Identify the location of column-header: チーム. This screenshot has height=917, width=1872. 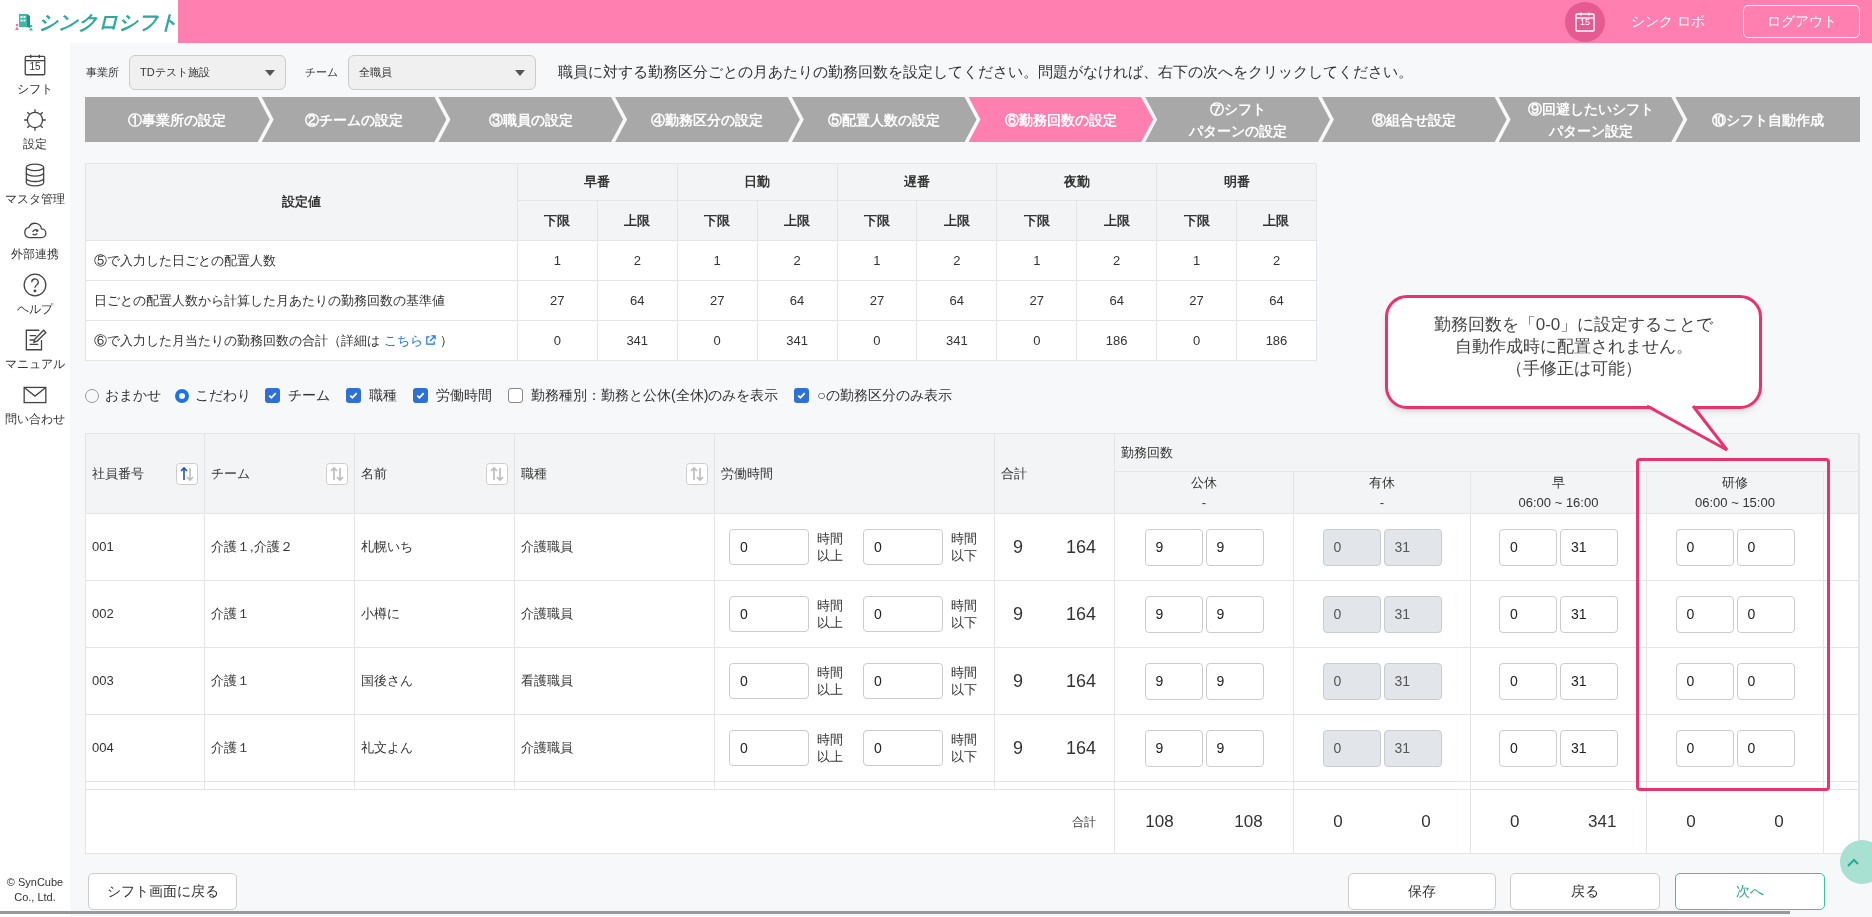
(230, 473).